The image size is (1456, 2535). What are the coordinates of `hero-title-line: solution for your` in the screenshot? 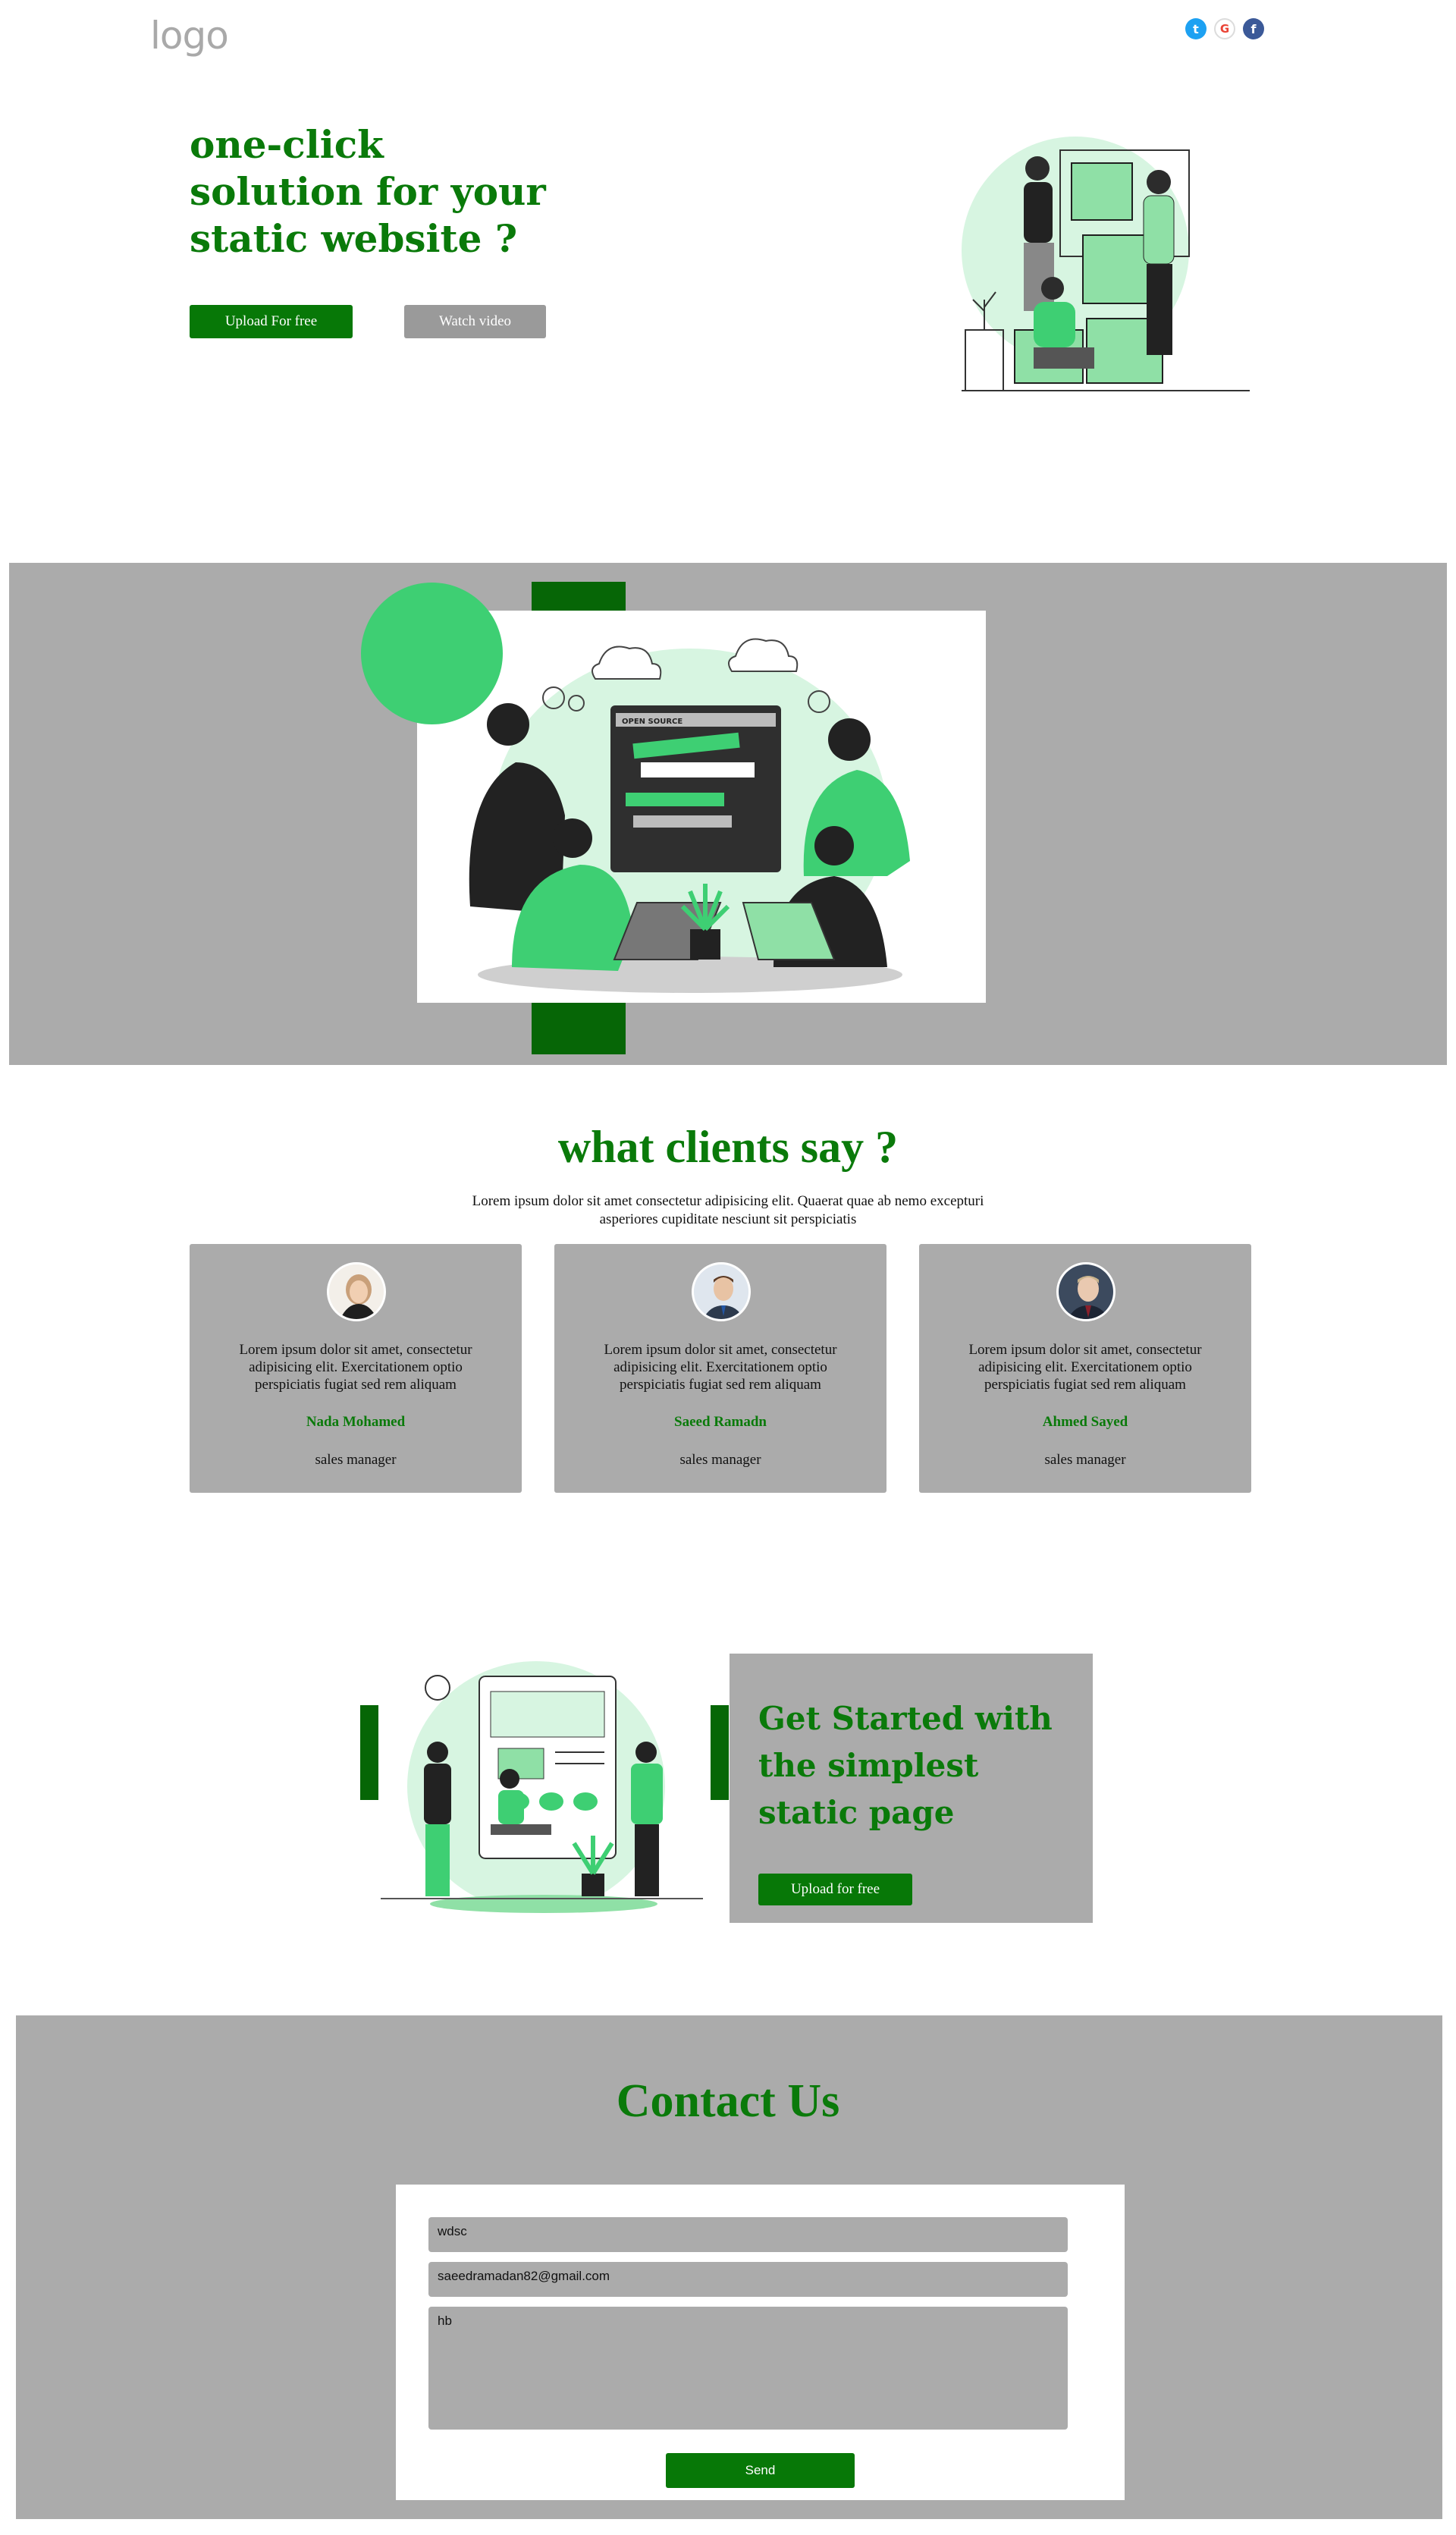 It's located at (368, 191).